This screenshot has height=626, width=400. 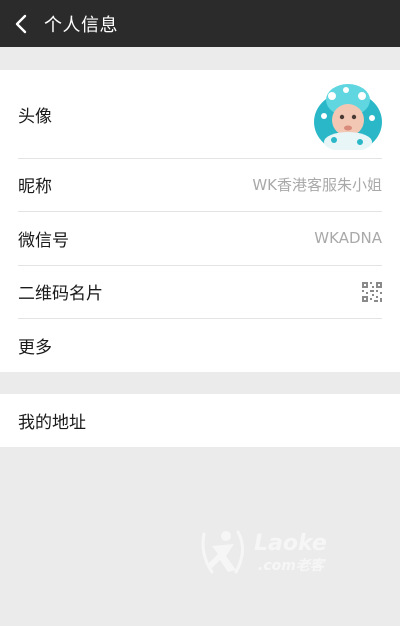 I want to click on nickname-label: 昵称, so click(x=35, y=187).